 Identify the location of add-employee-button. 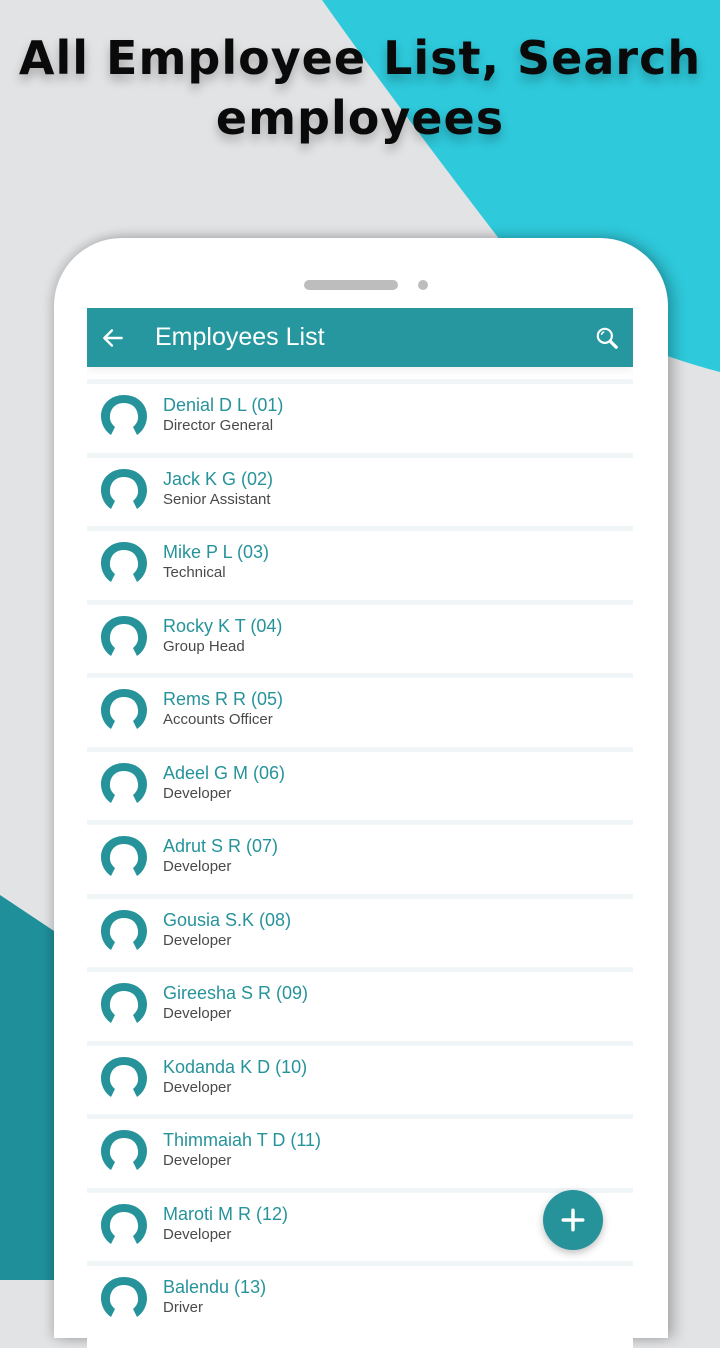
(573, 1220).